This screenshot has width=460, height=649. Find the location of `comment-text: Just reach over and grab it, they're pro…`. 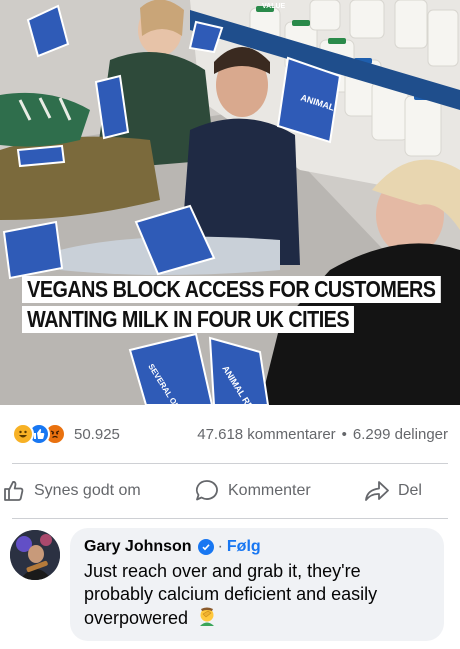

comment-text: Just reach over and grab it, they're pro… is located at coordinates (257, 596).